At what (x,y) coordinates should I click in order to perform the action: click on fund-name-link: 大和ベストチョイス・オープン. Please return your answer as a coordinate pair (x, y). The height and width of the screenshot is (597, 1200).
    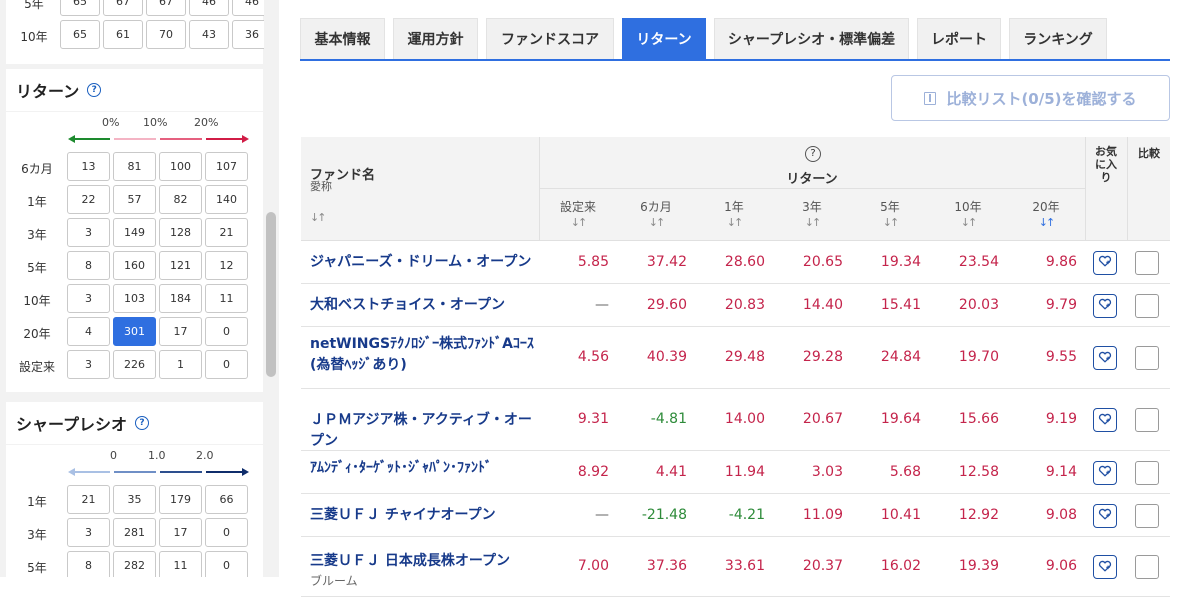
    Looking at the image, I should click on (427, 305).